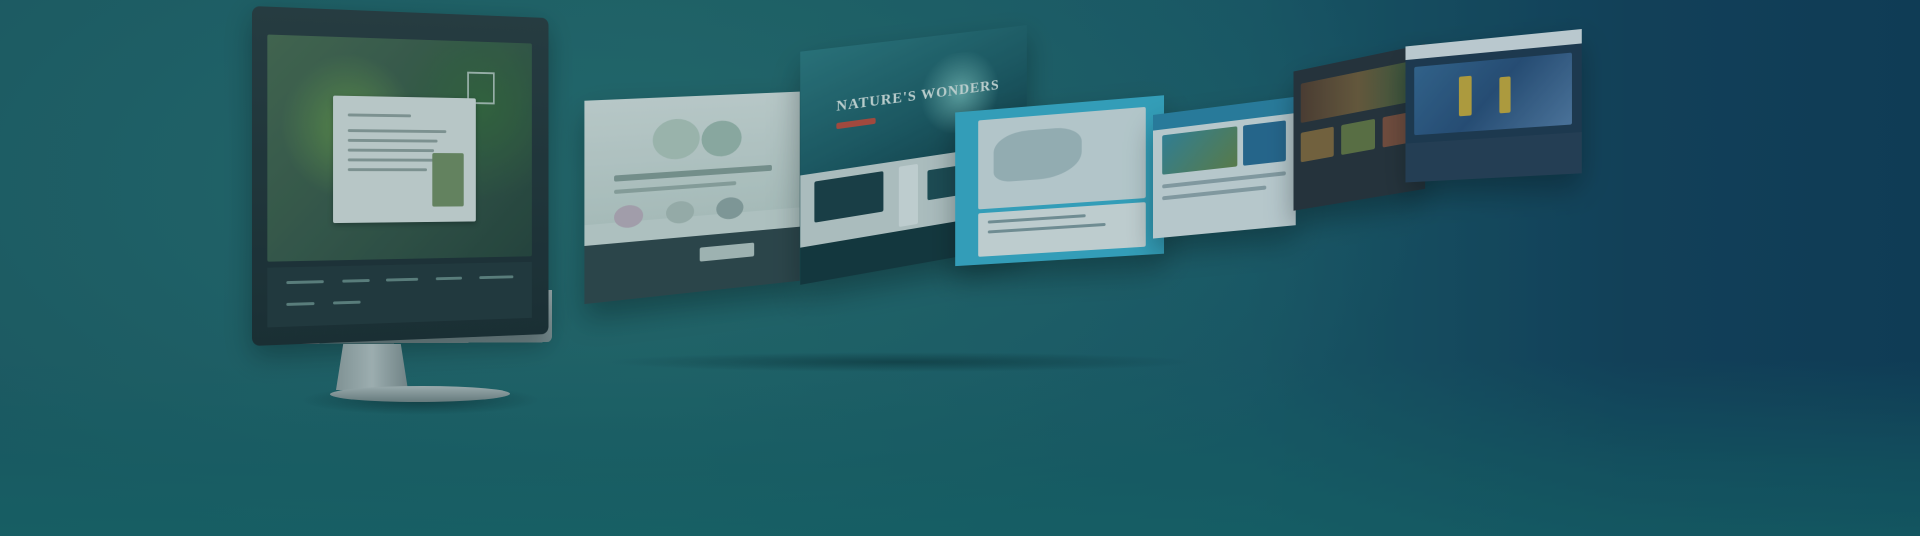  What do you see at coordinates (404, 159) in the screenshot?
I see `restaurant-content-card` at bounding box center [404, 159].